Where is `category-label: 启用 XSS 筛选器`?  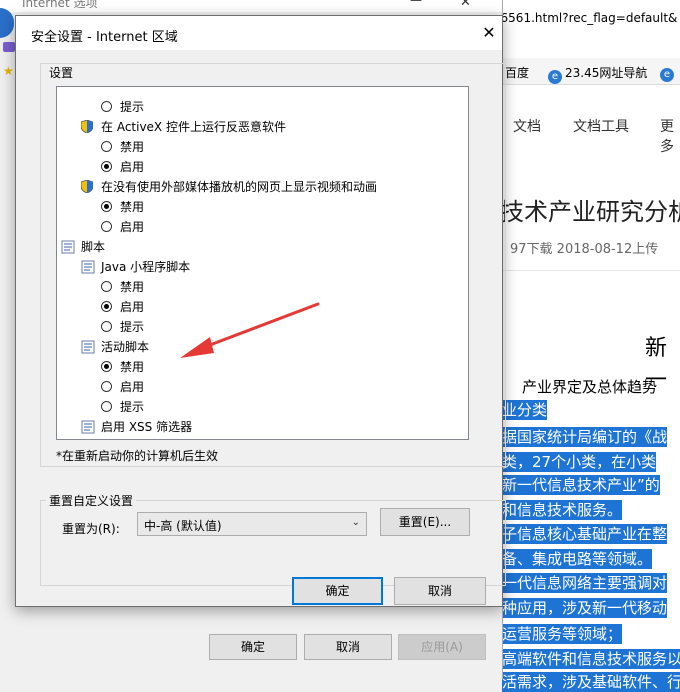
category-label: 启用 XSS 筛选器 is located at coordinates (147, 427).